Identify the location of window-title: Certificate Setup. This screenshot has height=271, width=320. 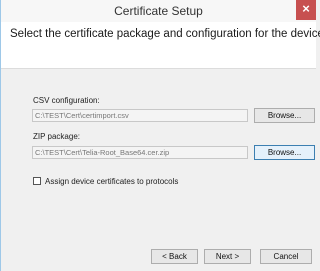
(158, 11).